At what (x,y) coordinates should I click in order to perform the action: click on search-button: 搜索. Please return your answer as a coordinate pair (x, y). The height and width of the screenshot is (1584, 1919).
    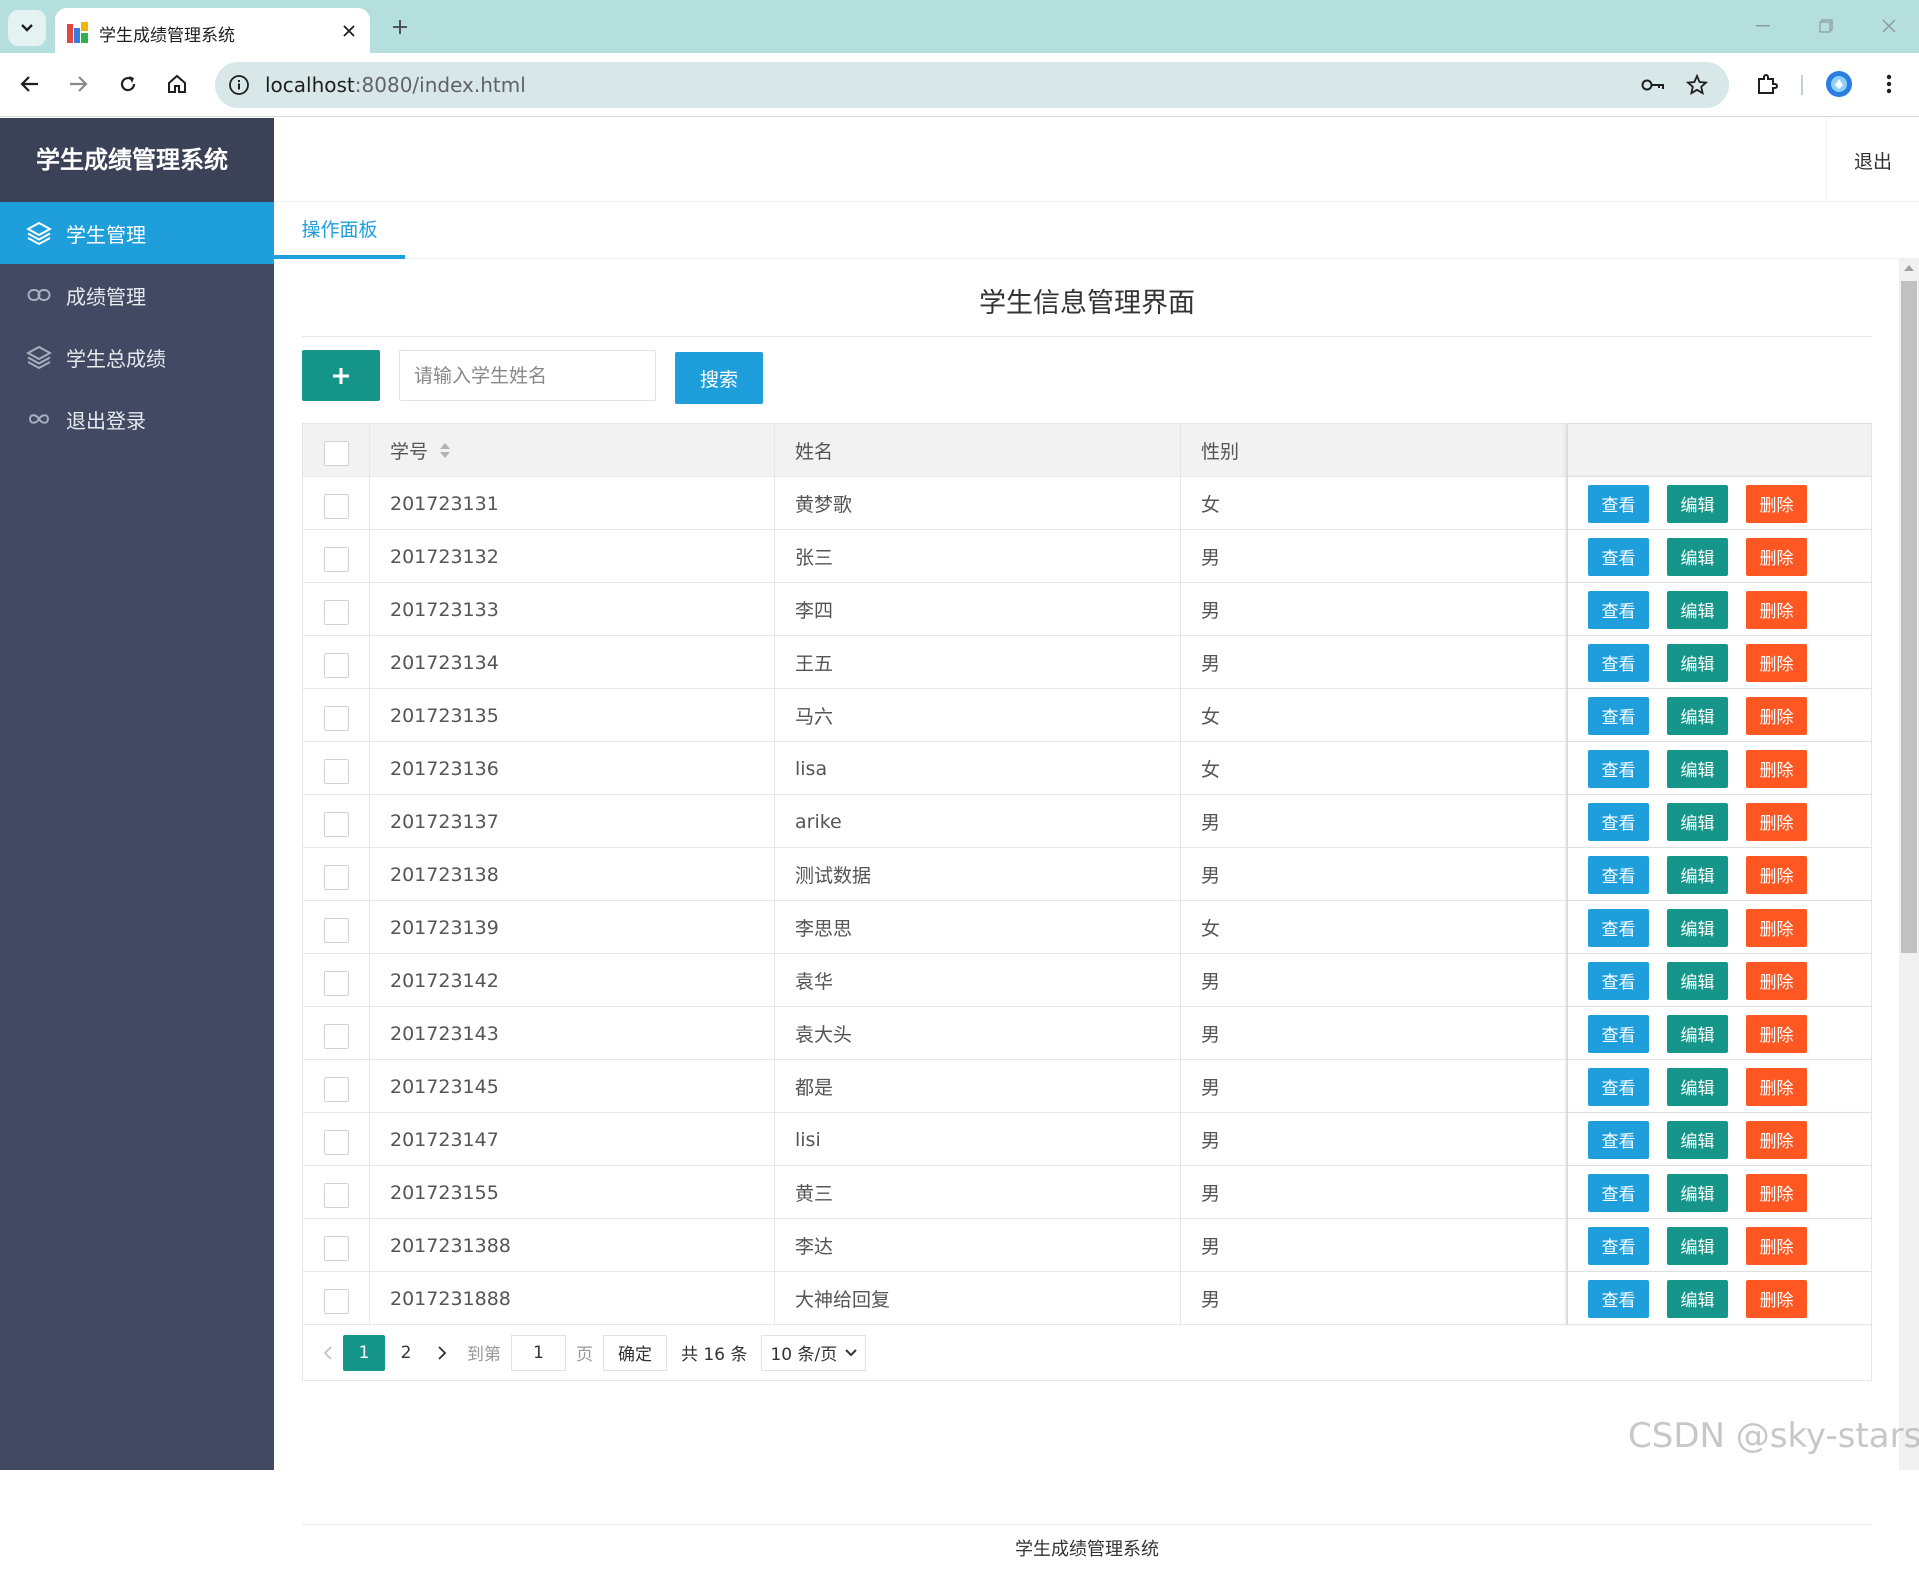
    Looking at the image, I should click on (719, 378).